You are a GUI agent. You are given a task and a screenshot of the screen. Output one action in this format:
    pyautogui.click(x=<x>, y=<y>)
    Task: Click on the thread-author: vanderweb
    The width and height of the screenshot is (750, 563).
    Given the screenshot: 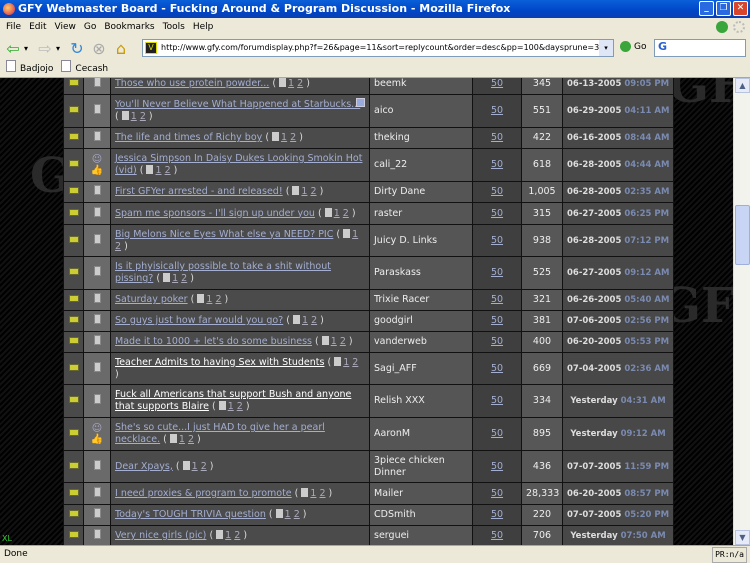 What is the action you would take?
    pyautogui.click(x=421, y=342)
    